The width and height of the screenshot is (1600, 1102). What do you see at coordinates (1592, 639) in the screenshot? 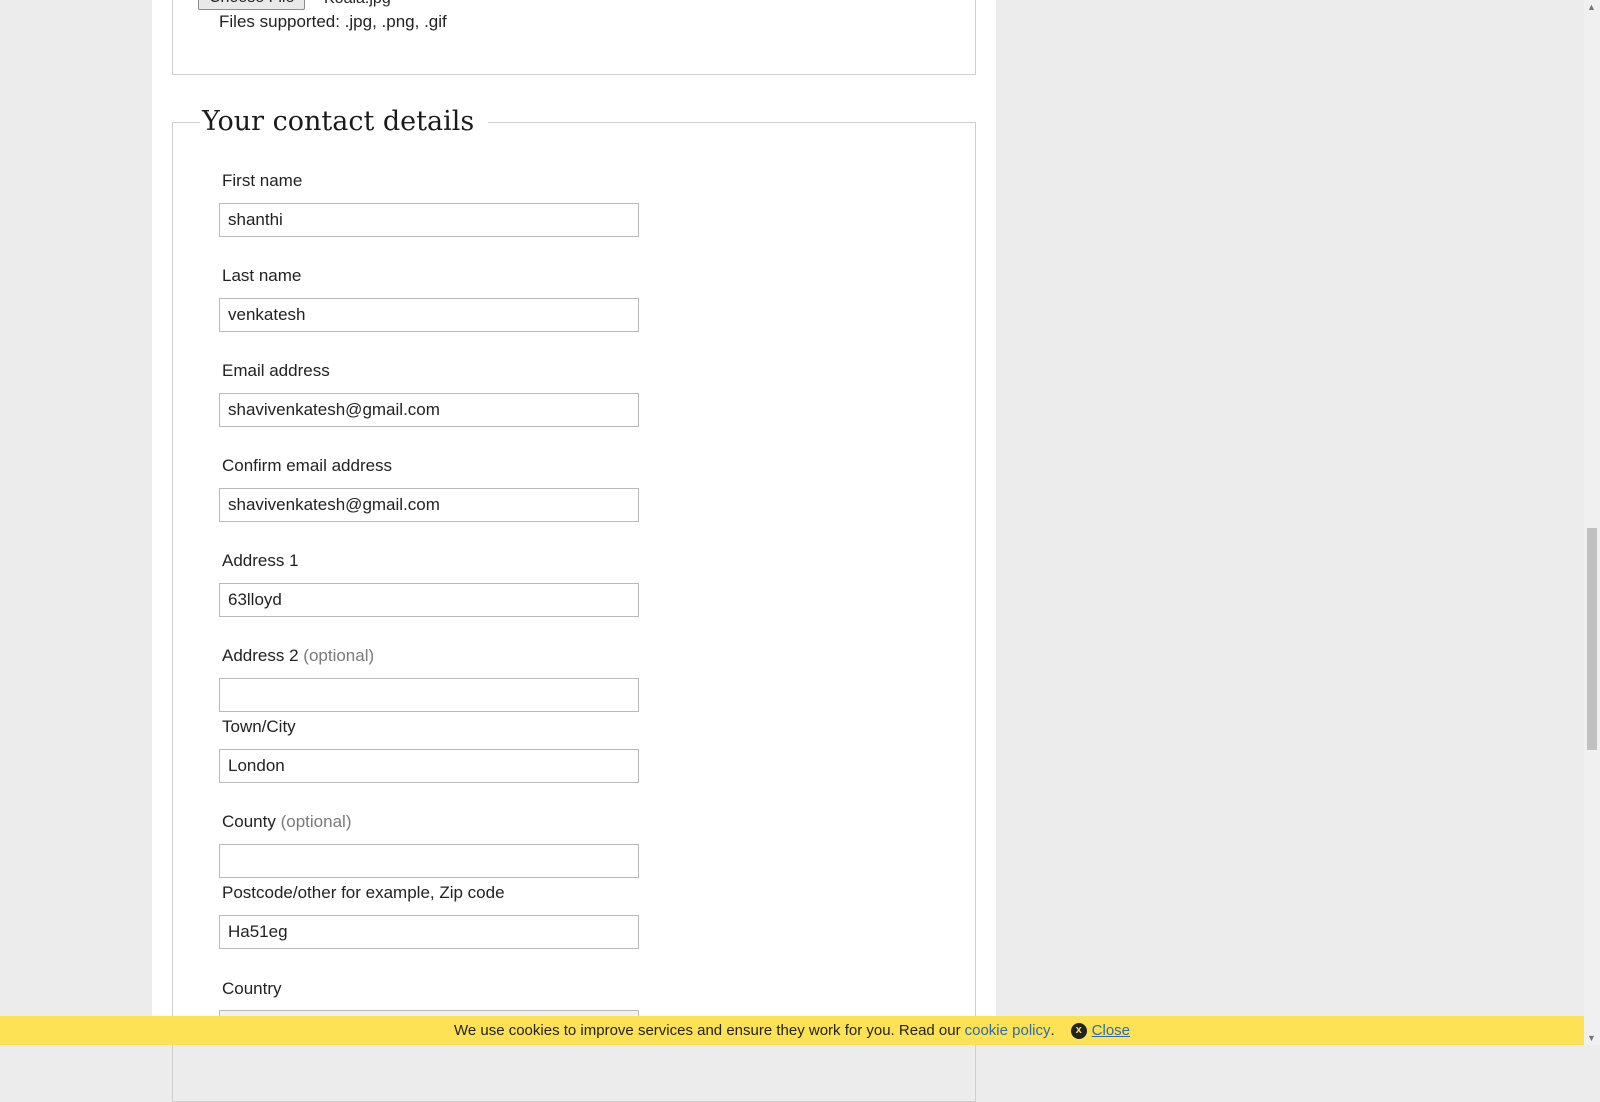
I see `scrollbar-thumb` at bounding box center [1592, 639].